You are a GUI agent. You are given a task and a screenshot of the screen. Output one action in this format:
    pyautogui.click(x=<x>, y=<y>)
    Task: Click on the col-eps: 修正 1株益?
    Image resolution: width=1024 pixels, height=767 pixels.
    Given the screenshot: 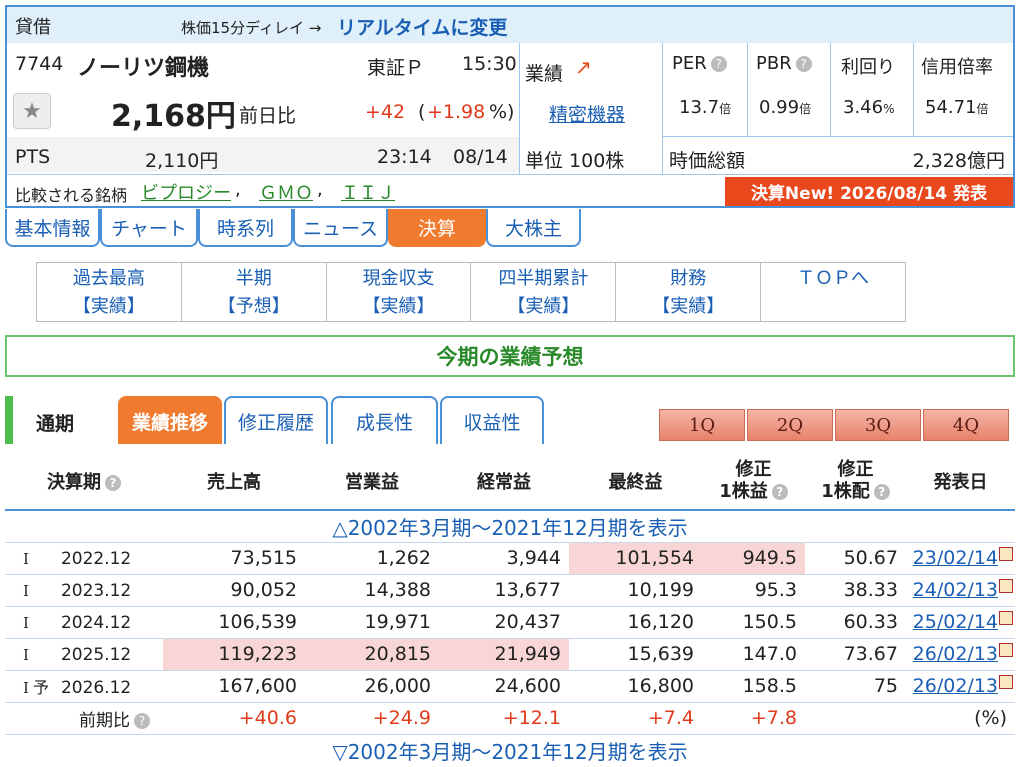 What is the action you would take?
    pyautogui.click(x=753, y=481)
    